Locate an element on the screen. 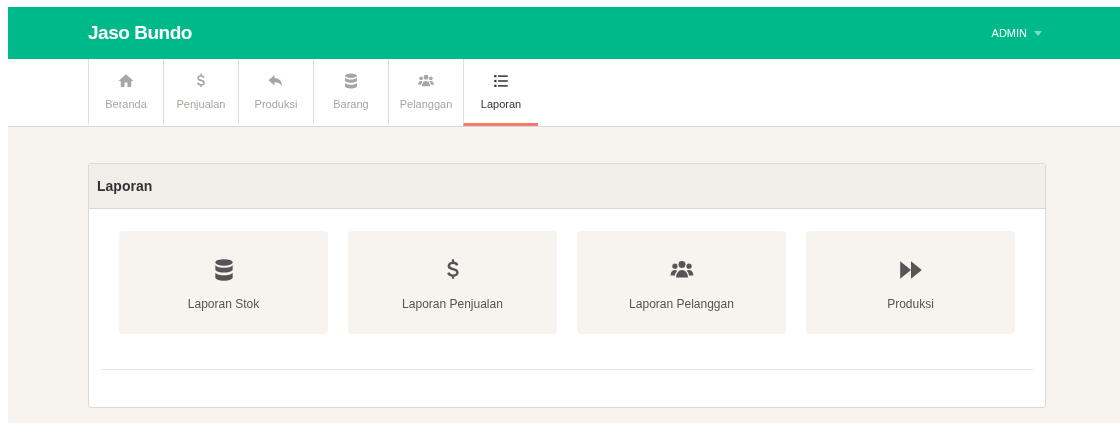 Image resolution: width=1120 pixels, height=423 pixels. nav-tab: Barang is located at coordinates (350, 92).